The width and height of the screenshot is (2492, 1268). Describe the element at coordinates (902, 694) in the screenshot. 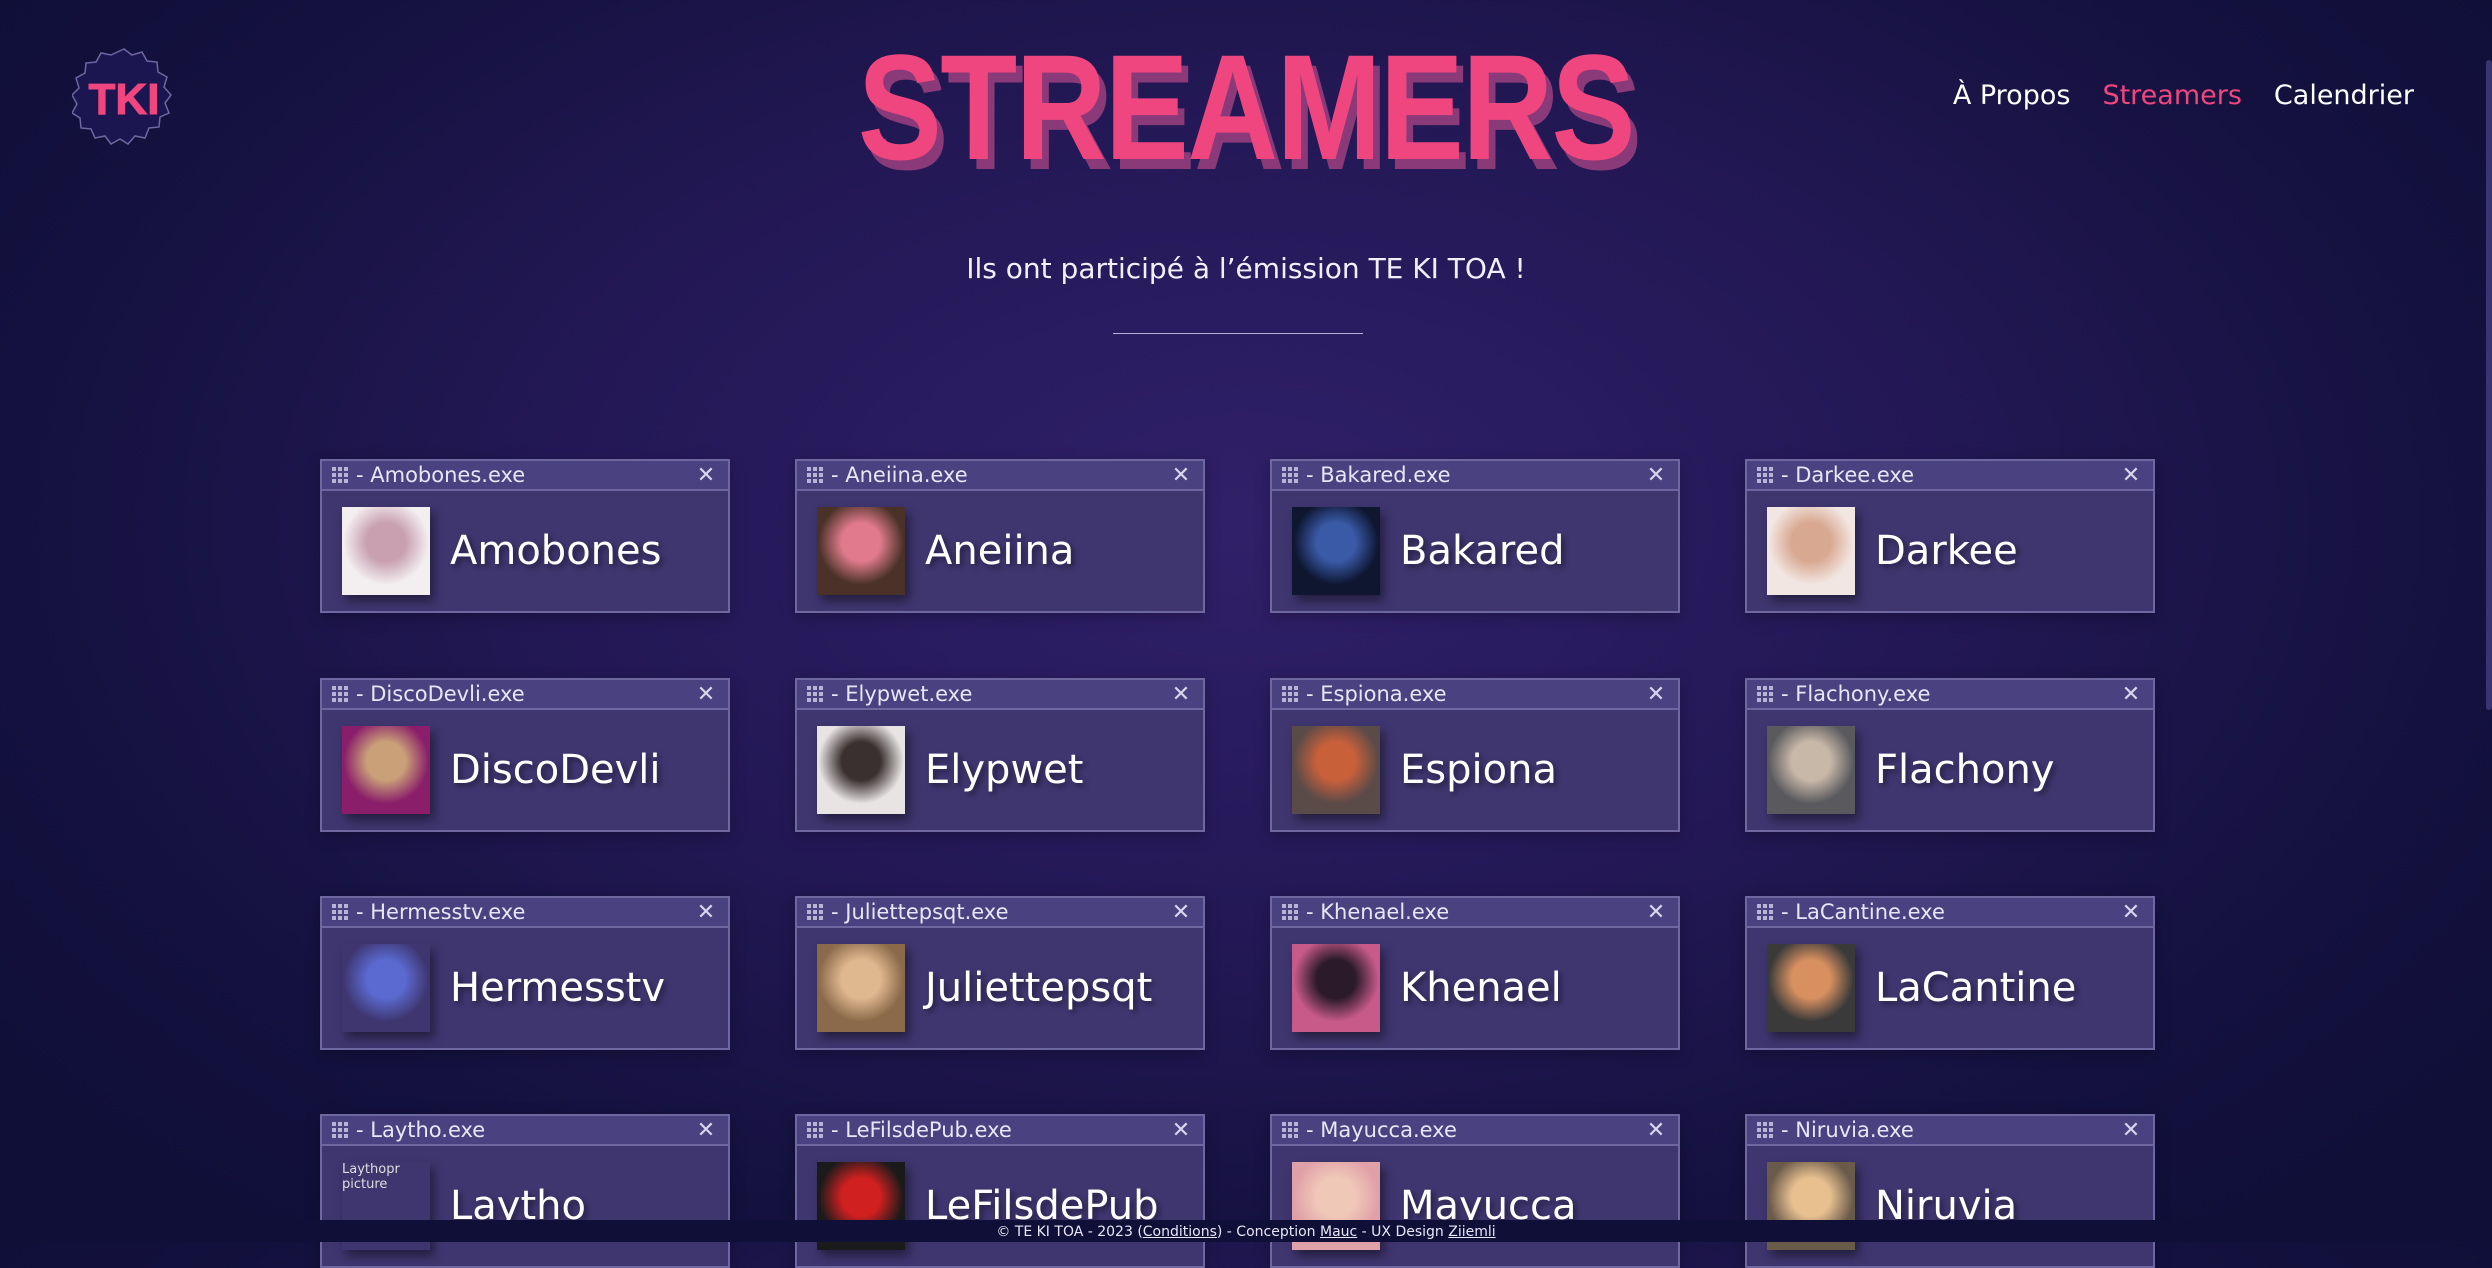

I see `window-title: - Elypwet.exe` at that location.